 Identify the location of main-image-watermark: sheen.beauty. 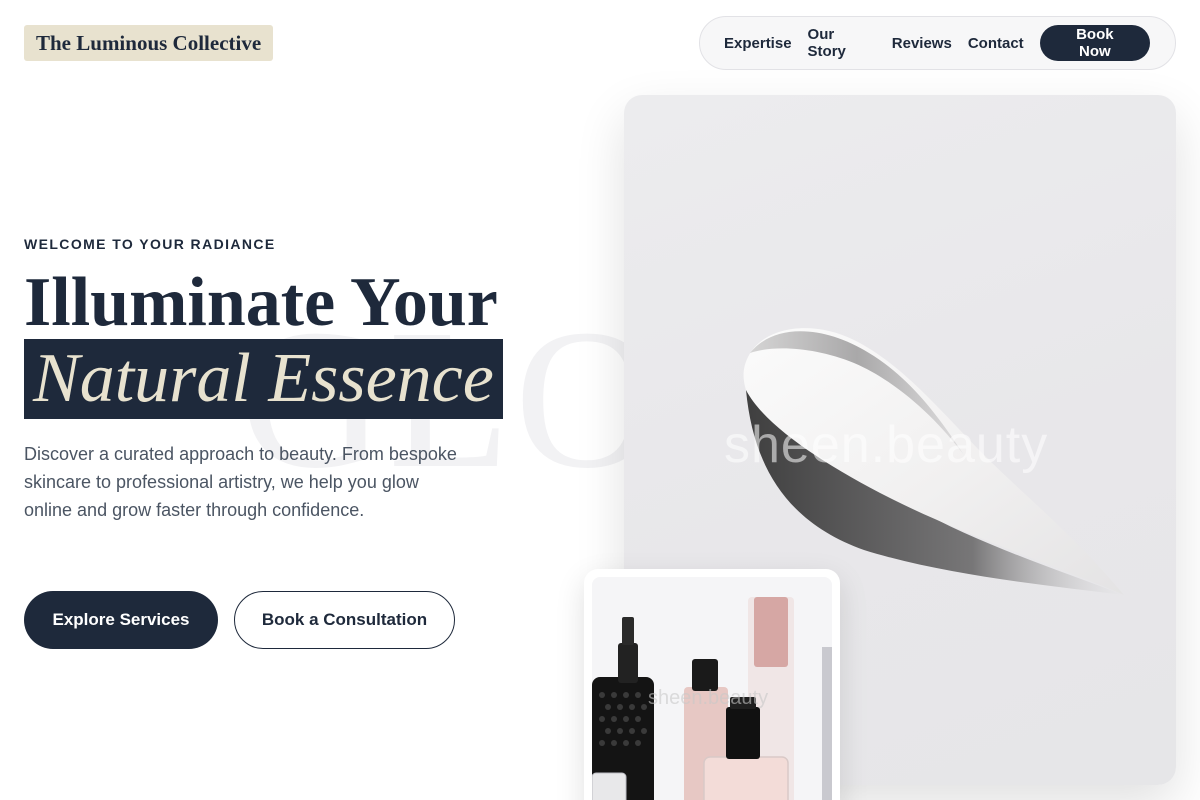
(886, 445).